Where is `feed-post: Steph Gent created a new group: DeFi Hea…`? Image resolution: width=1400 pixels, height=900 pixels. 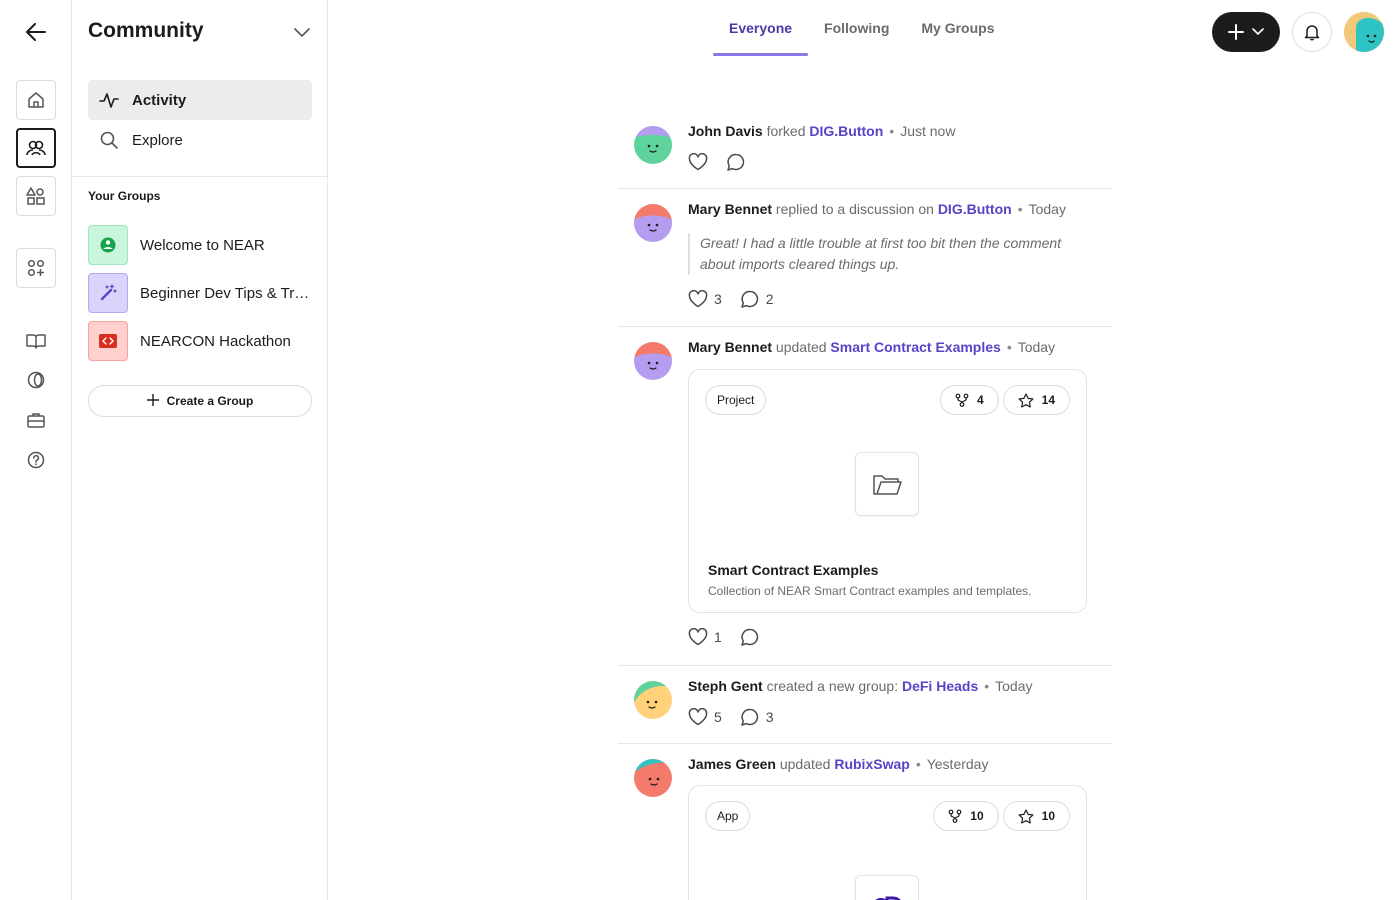
feed-post: Steph Gent created a new group: DeFi Hea… is located at coordinates (865, 705).